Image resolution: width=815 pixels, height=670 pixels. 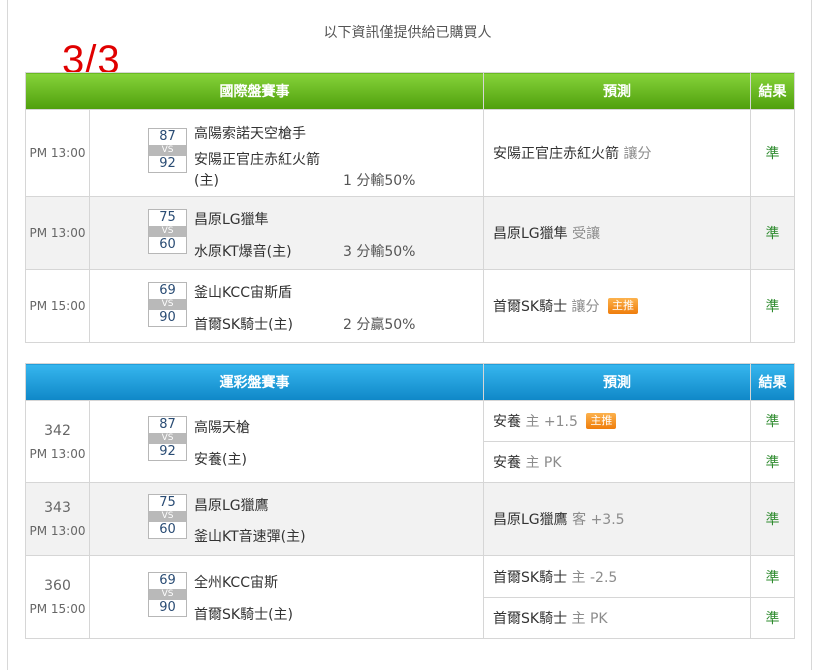 What do you see at coordinates (254, 91) in the screenshot?
I see `header-international-games: 國際盤賽事` at bounding box center [254, 91].